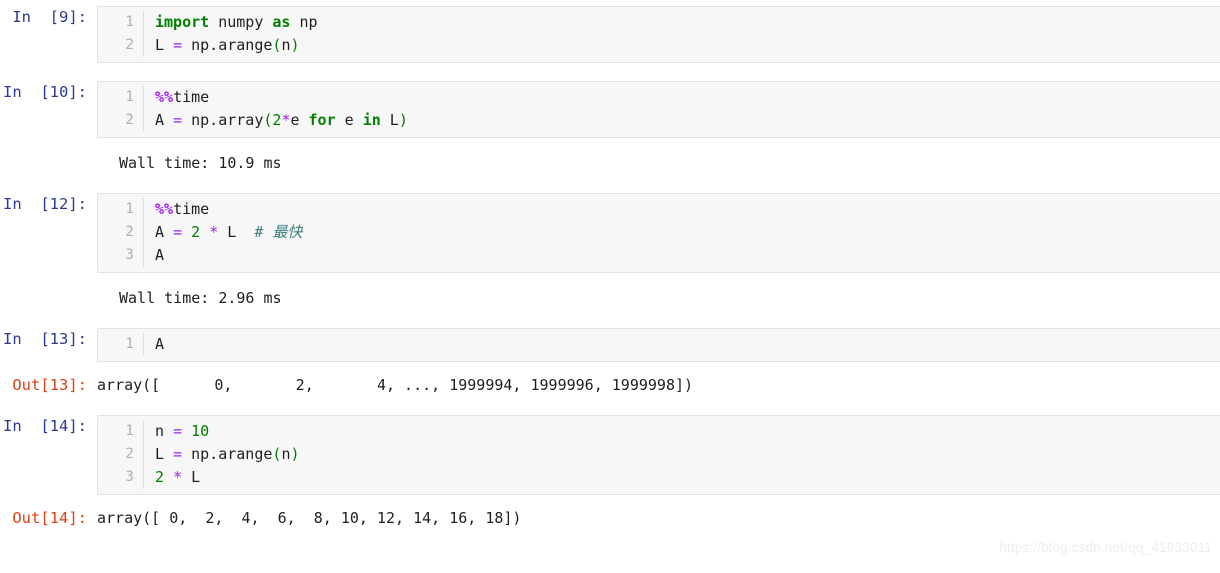 Image resolution: width=1220 pixels, height=573 pixels. Describe the element at coordinates (658, 163) in the screenshot. I see `stream-body: Wall time: 10.9 ms` at that location.